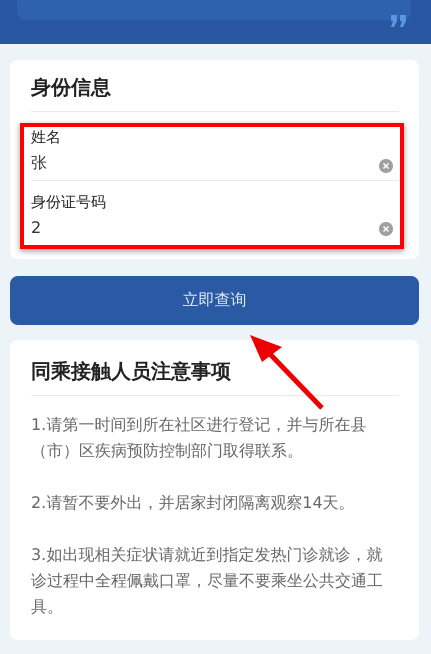 The image size is (431, 654). I want to click on notice-paragraph: 2.请暂不要外出，并居家封闭隔离观察14天。, so click(193, 503).